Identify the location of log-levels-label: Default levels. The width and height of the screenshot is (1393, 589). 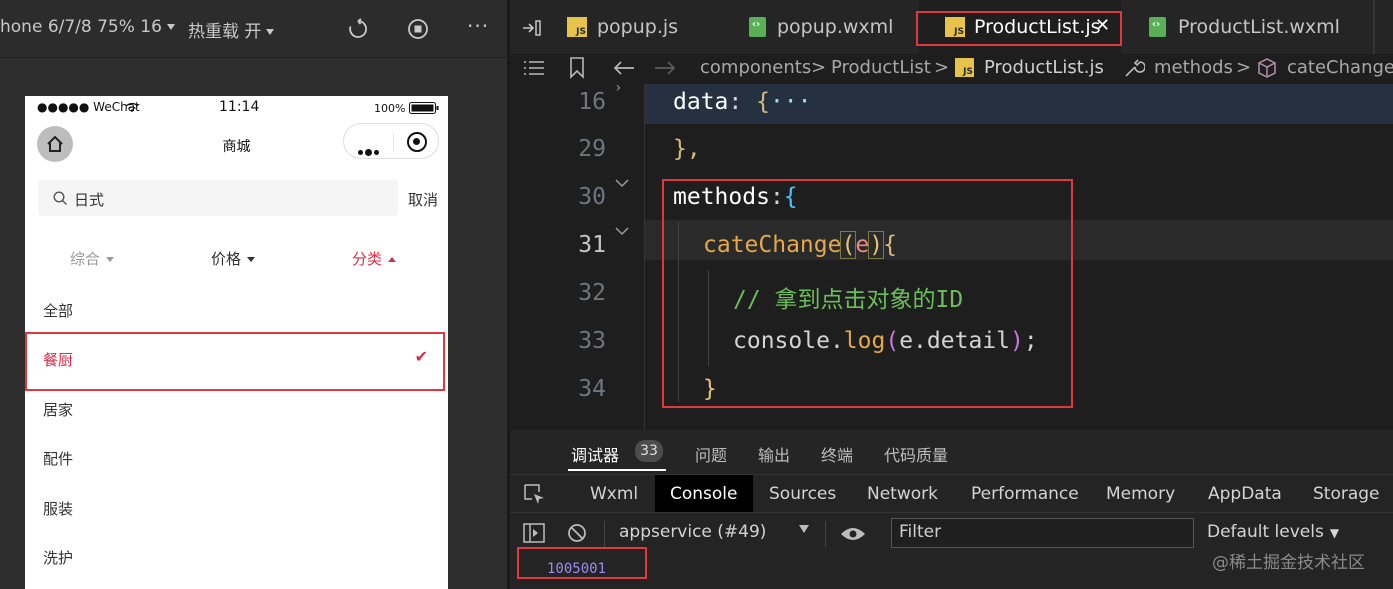
(1265, 532).